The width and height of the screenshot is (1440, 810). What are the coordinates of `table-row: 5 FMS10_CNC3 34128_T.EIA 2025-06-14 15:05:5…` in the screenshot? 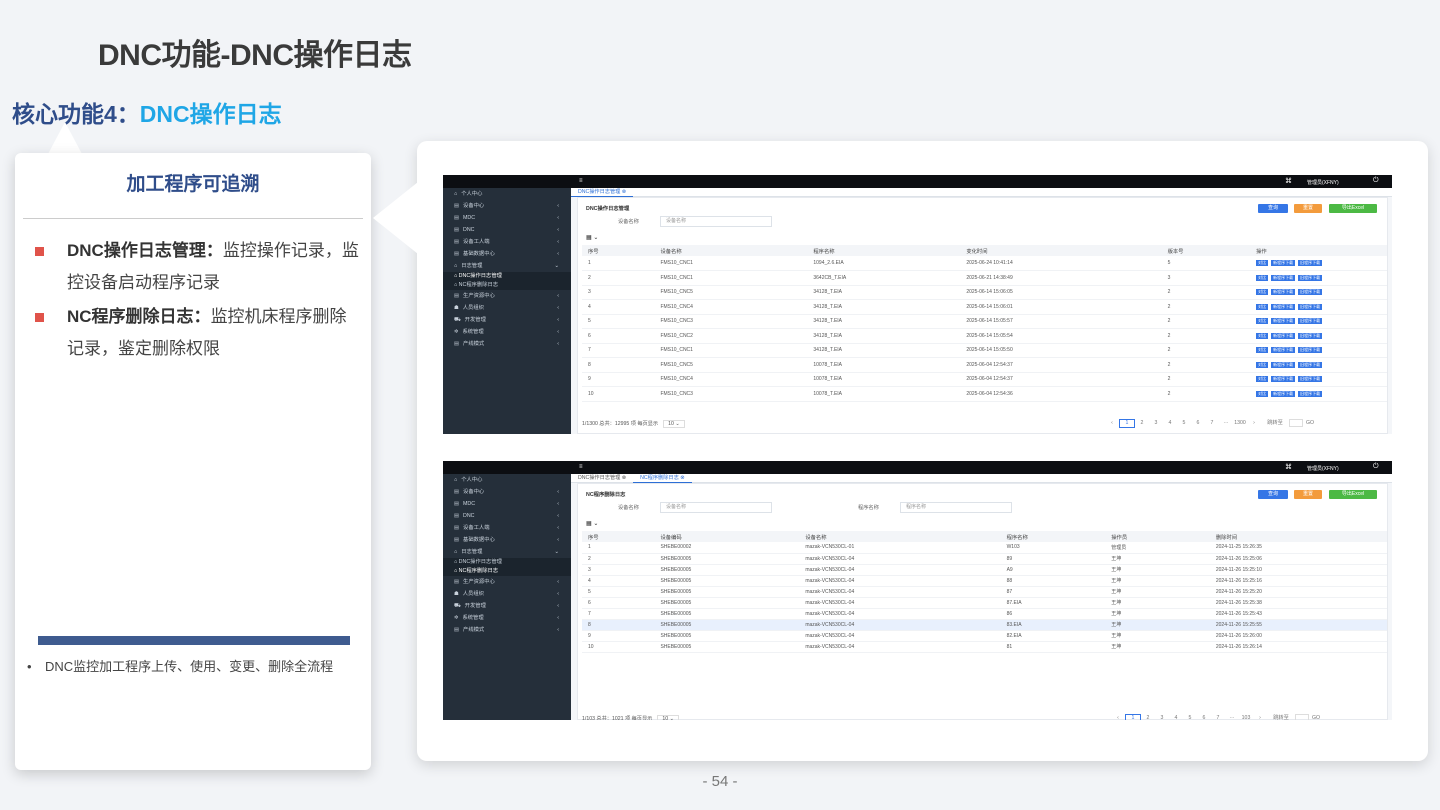 It's located at (984, 321).